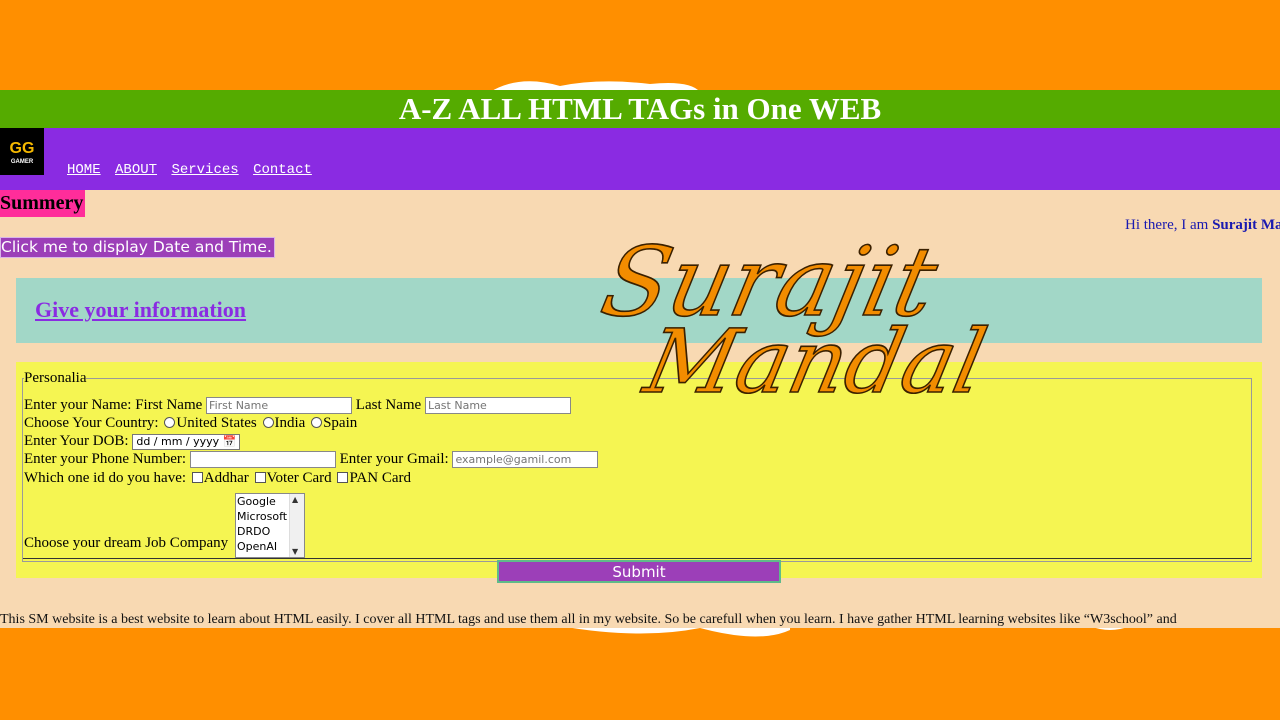 The width and height of the screenshot is (1280, 720). I want to click on logo: GG GAMER, so click(22, 151).